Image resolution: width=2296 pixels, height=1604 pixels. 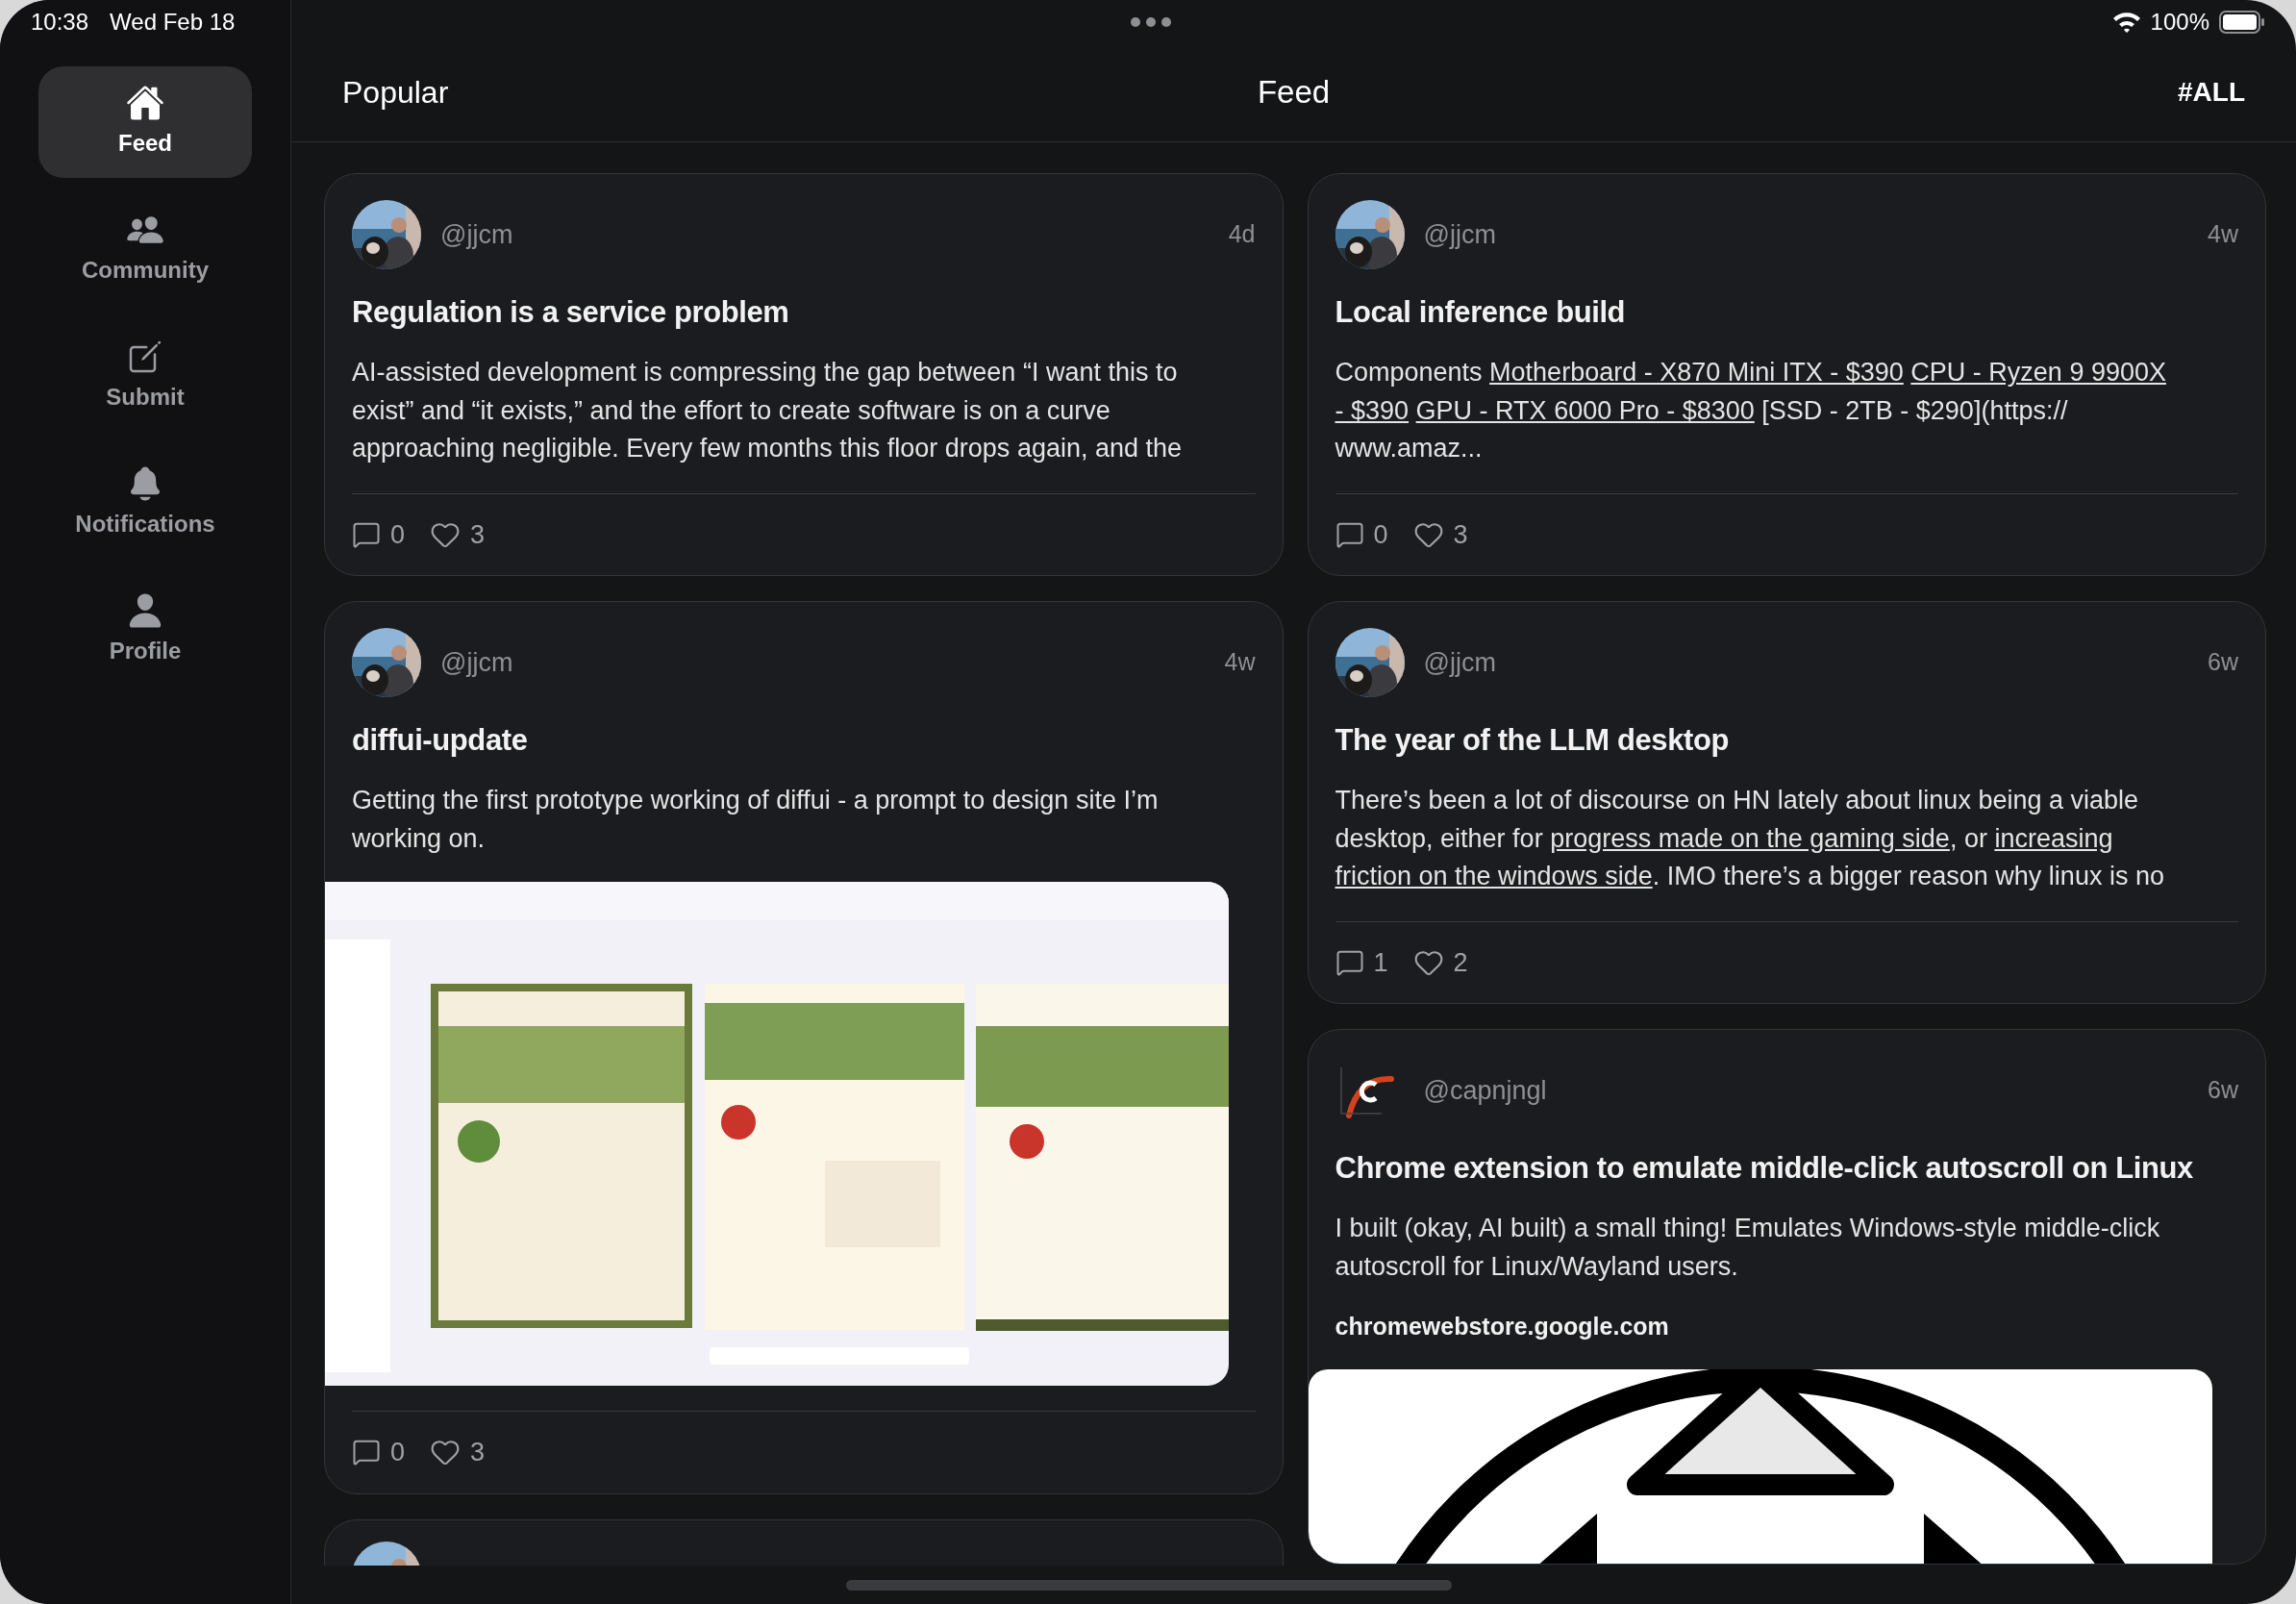 What do you see at coordinates (60, 22) in the screenshot?
I see `status-time: 10:38` at bounding box center [60, 22].